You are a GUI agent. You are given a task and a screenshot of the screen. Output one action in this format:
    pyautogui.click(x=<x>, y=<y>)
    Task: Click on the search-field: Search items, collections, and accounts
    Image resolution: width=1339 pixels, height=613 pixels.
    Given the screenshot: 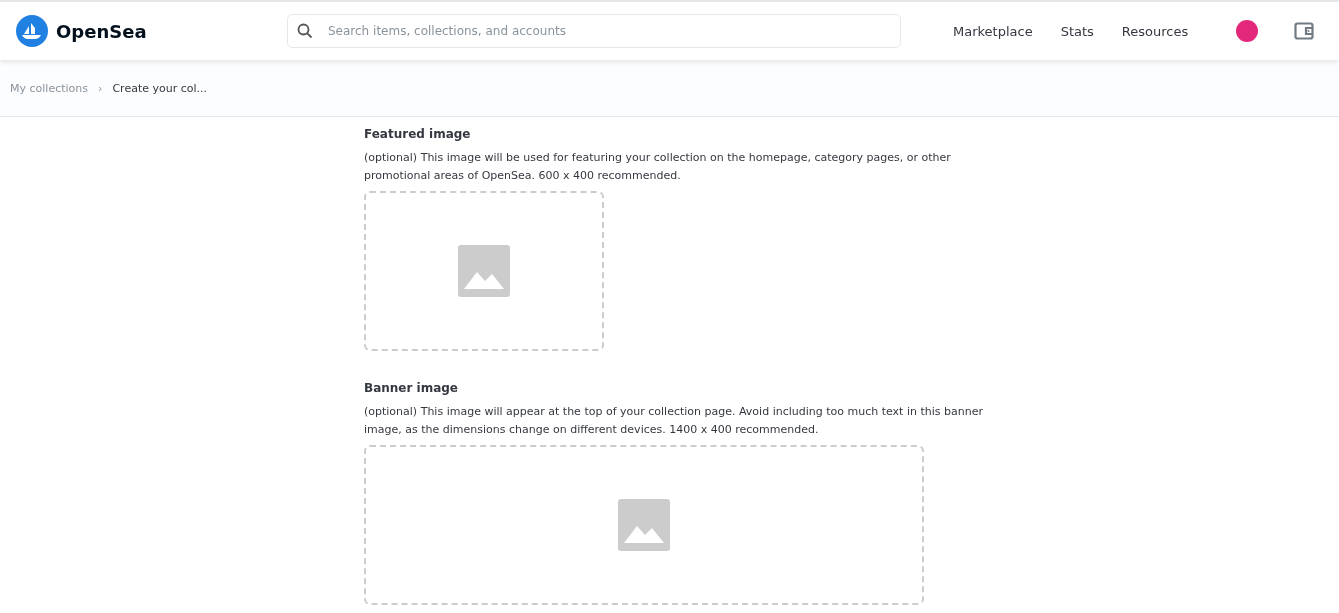 What is the action you would take?
    pyautogui.click(x=594, y=31)
    